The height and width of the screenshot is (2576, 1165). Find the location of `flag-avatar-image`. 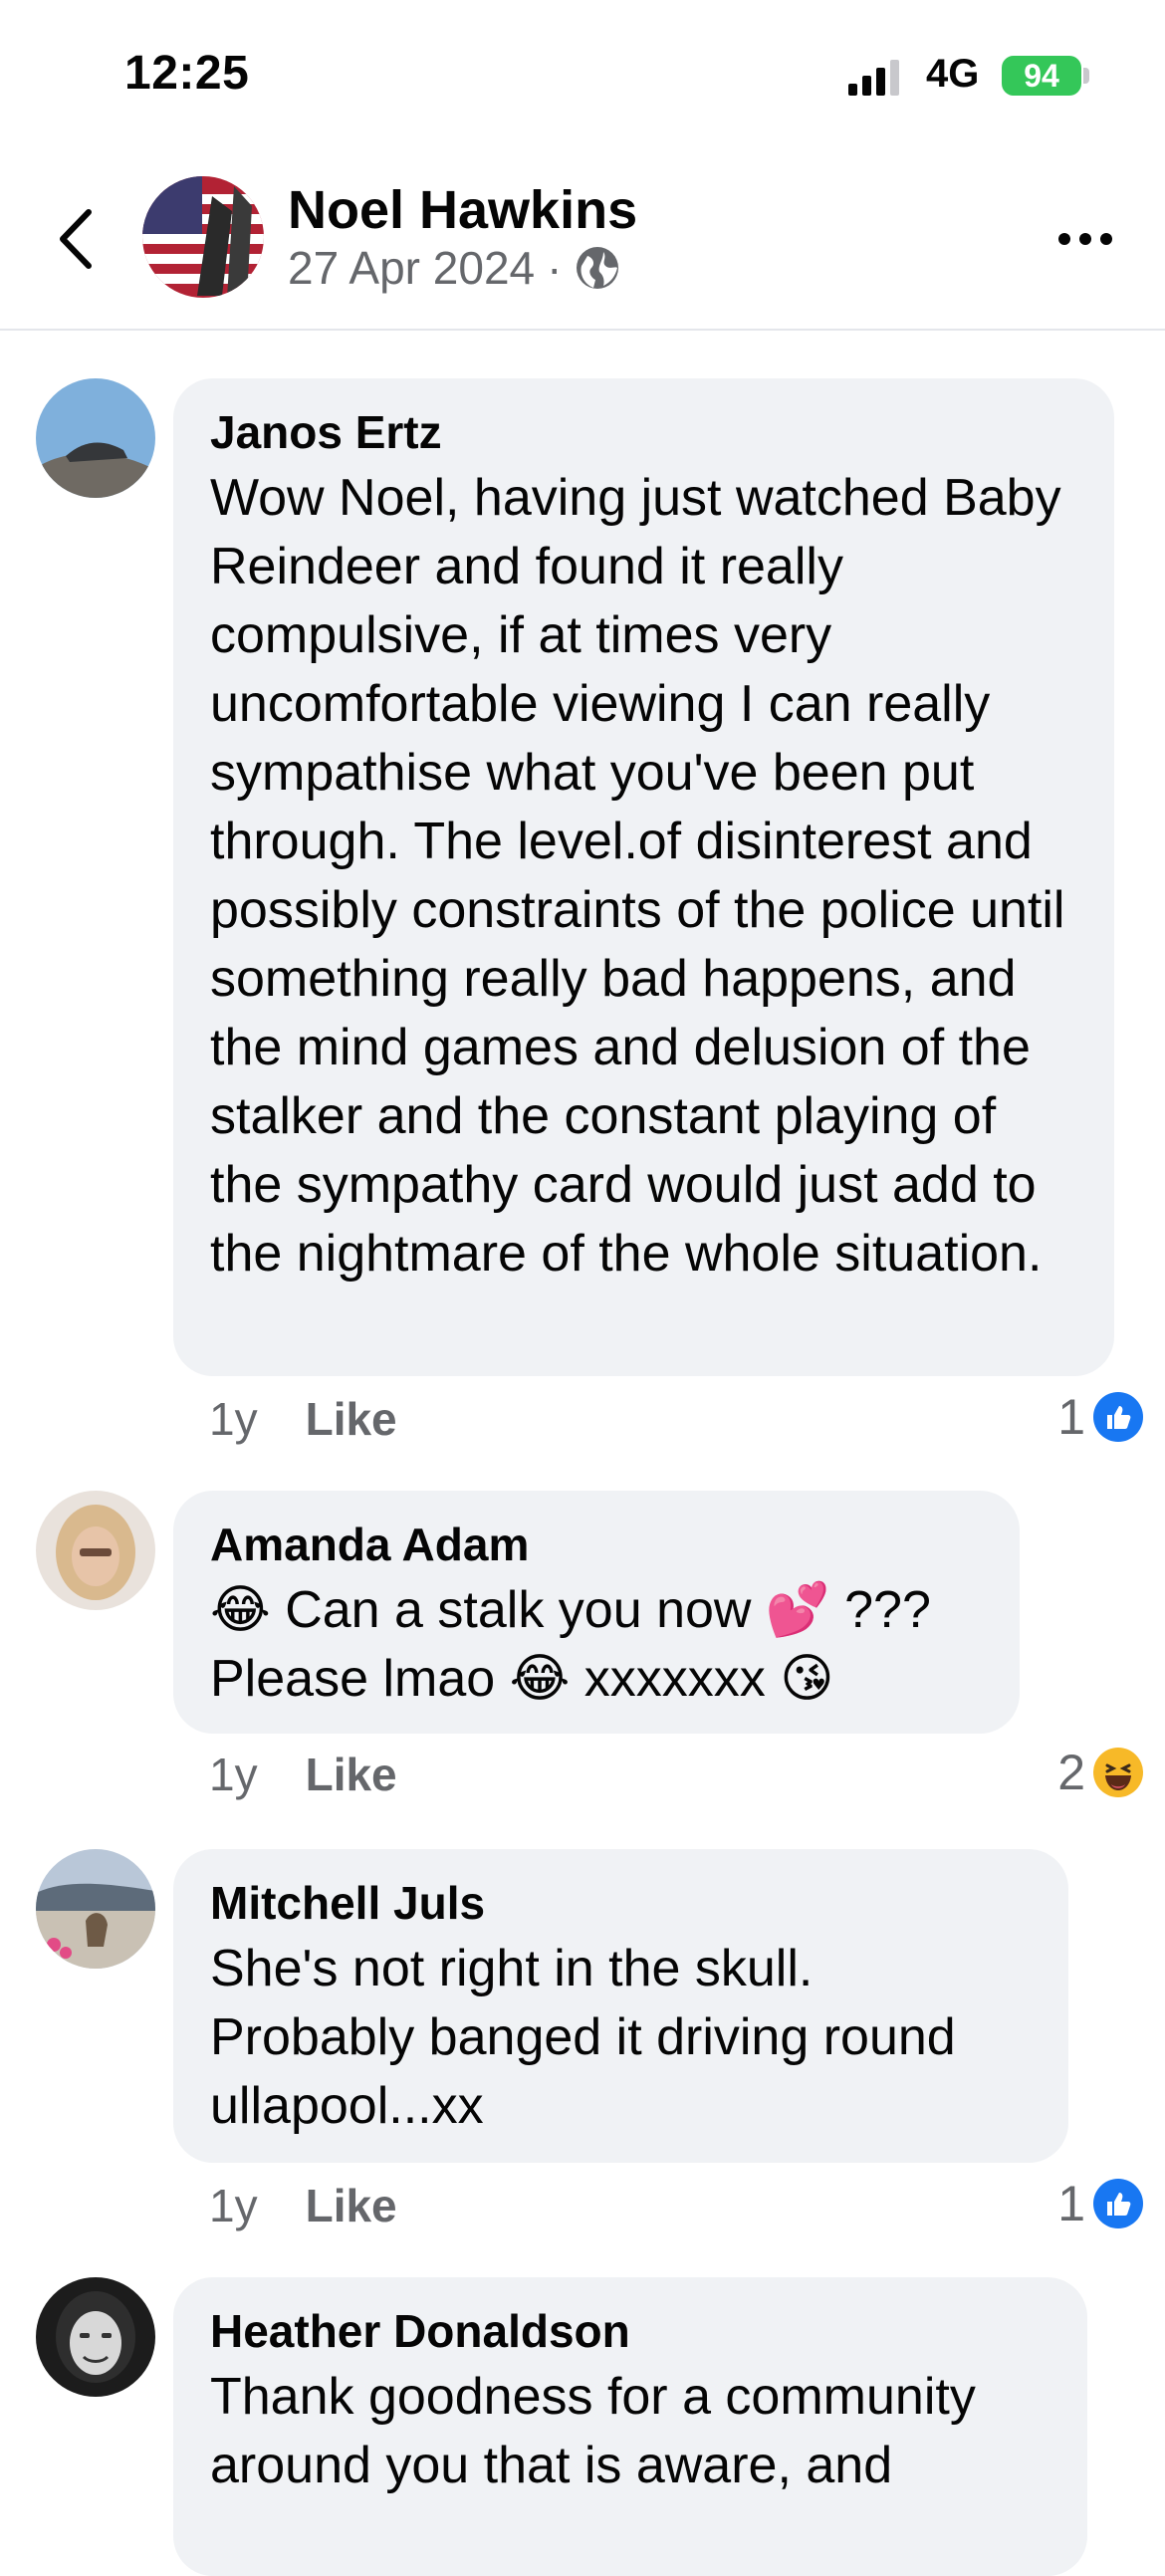

flag-avatar-image is located at coordinates (203, 237).